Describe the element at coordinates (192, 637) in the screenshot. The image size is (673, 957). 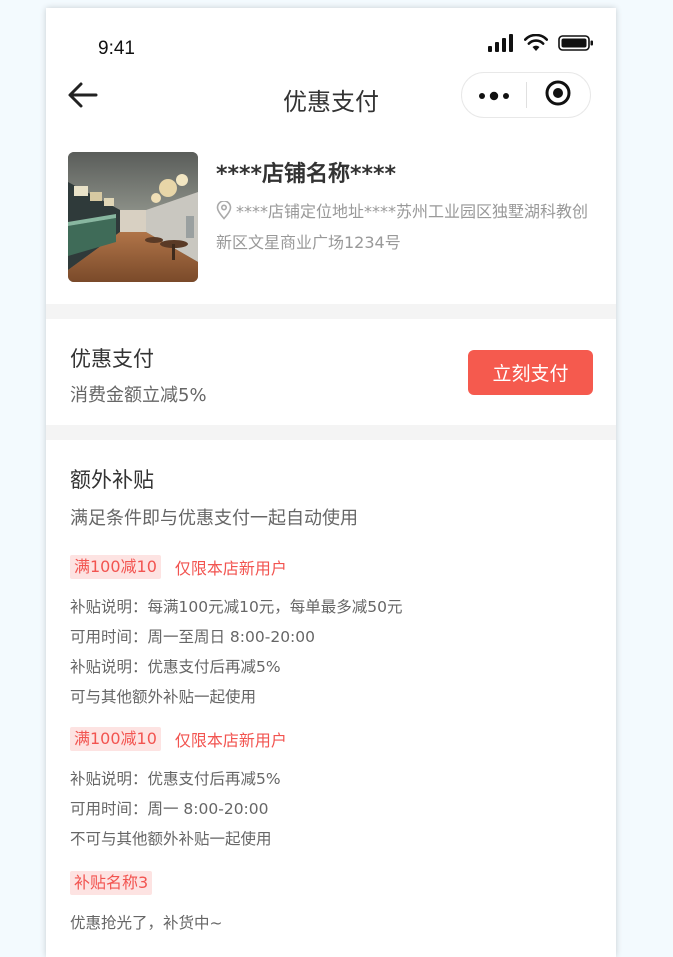
I see `subsidy-line: 可用时间：周一至周日 8:00-20:00` at that location.